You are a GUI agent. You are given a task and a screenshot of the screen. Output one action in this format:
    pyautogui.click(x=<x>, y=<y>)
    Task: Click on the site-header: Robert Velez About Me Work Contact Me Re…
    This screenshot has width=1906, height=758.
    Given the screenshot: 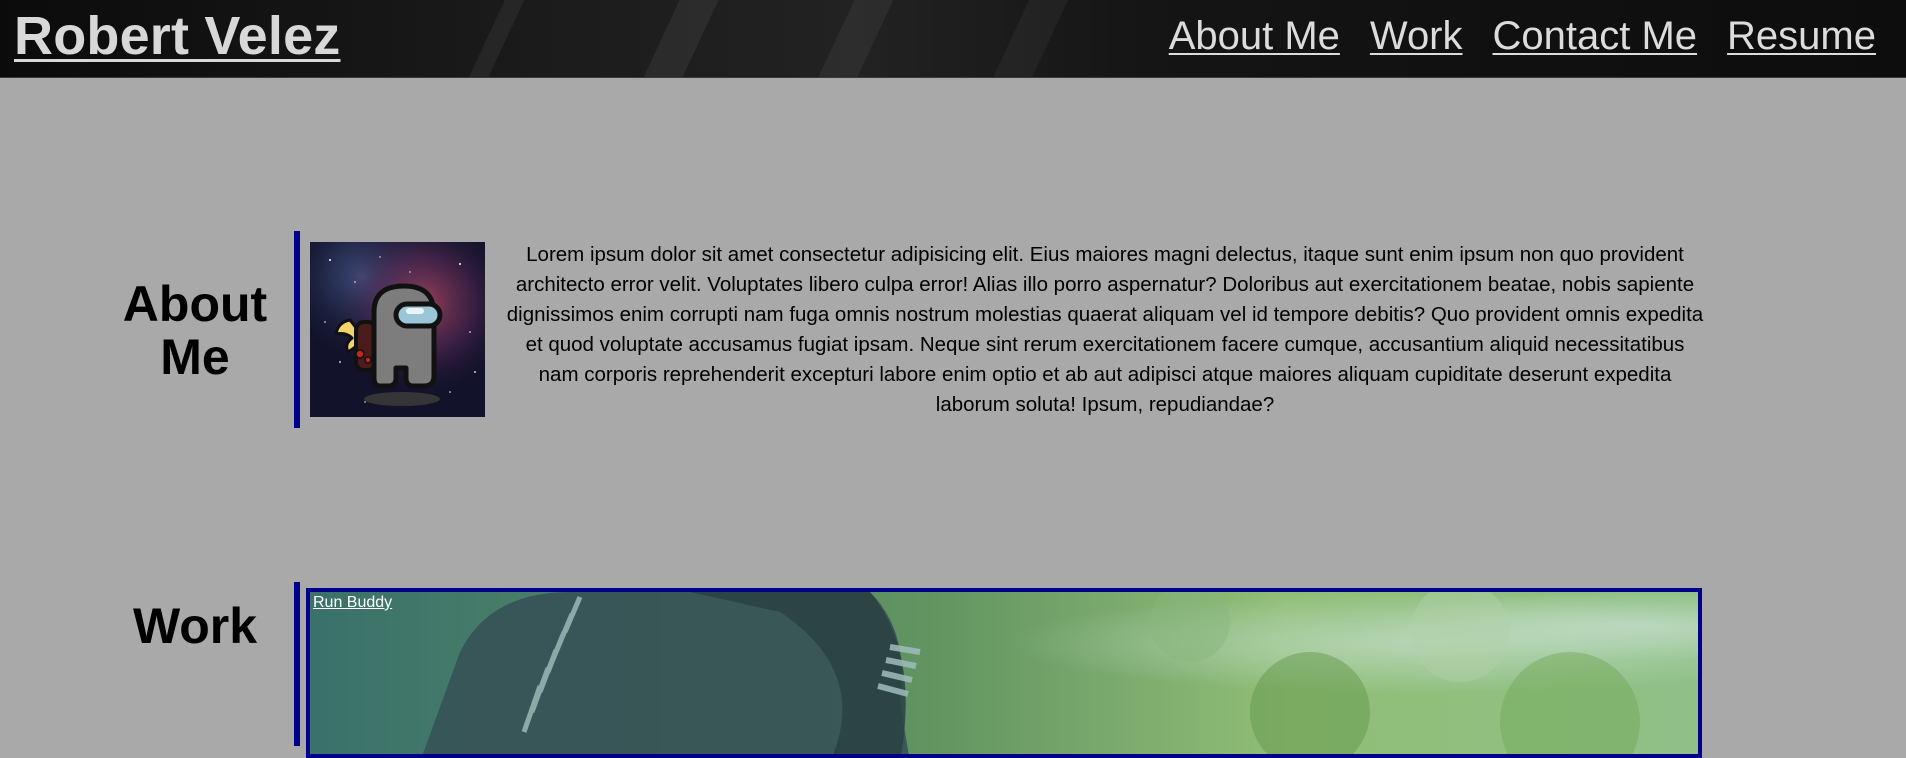 What is the action you would take?
    pyautogui.click(x=953, y=38)
    